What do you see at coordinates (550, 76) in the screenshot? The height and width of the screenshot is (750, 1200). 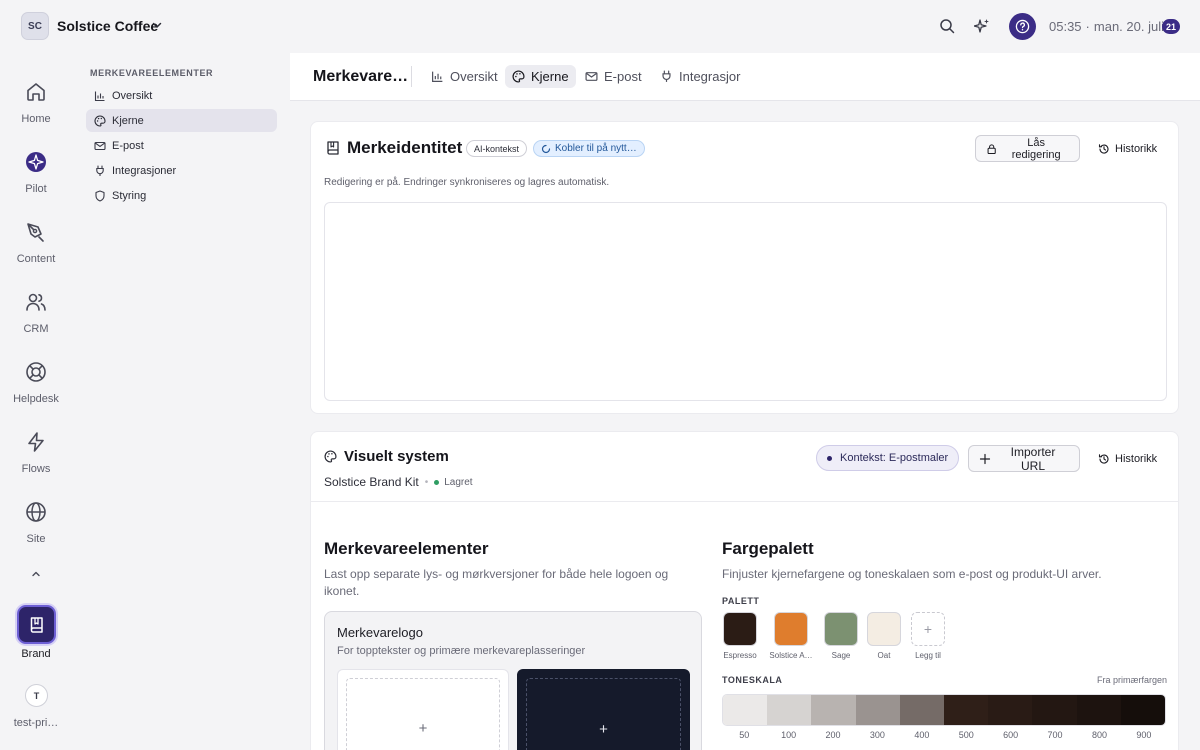 I see `tab-label: Kjerne` at bounding box center [550, 76].